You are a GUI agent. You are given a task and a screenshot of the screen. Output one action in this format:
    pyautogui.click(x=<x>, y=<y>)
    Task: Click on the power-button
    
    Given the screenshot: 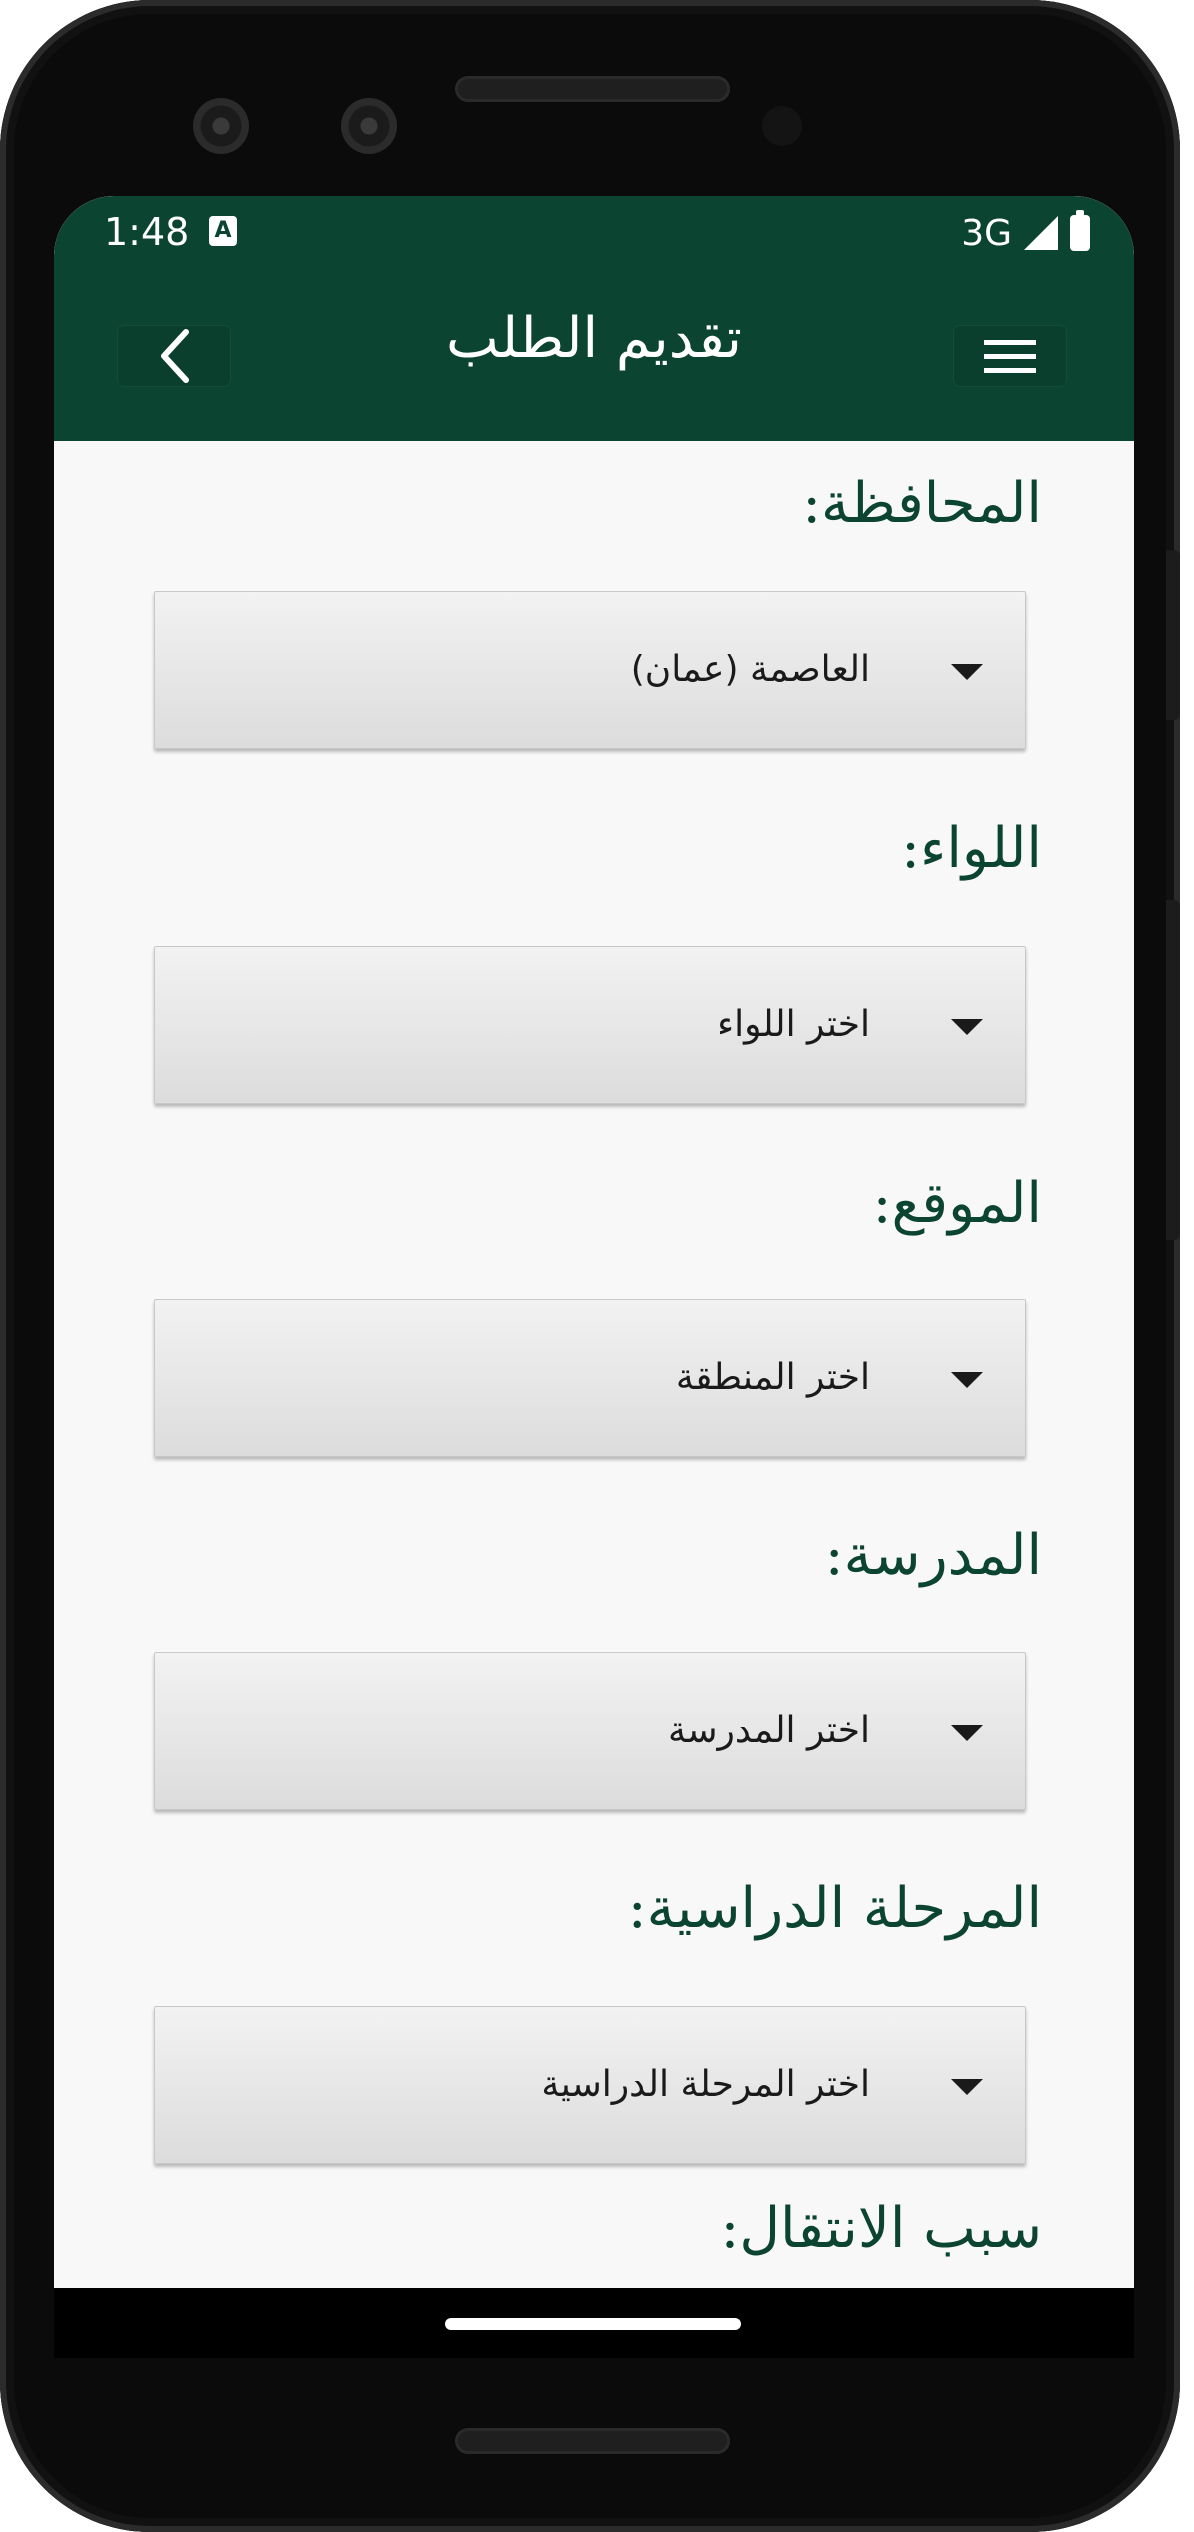 What is the action you would take?
    pyautogui.click(x=1173, y=635)
    